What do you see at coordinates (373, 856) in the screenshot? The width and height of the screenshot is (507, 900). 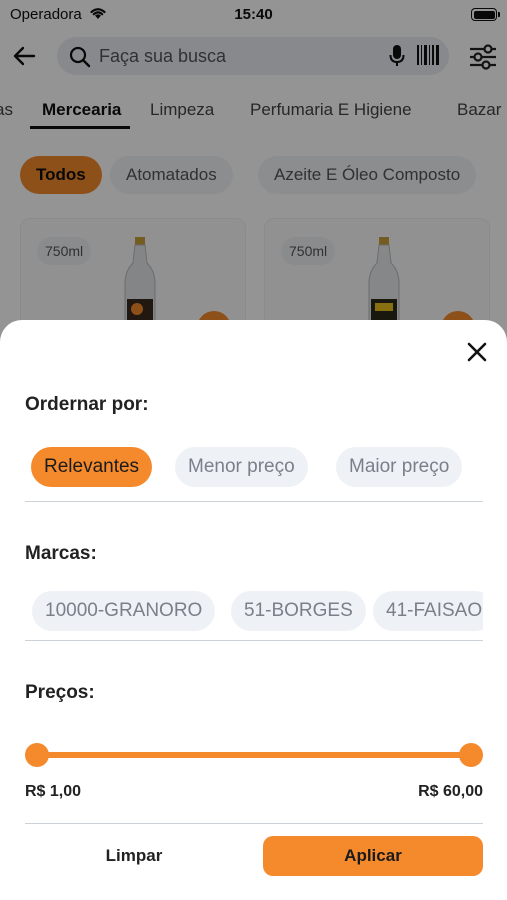 I see `apply-button: Aplicar` at bounding box center [373, 856].